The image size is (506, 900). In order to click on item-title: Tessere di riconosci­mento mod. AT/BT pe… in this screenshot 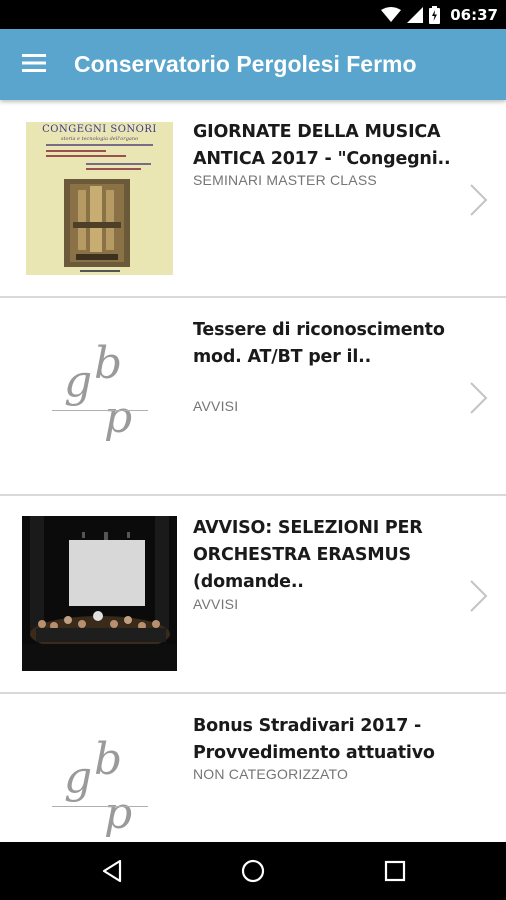, I will do `click(319, 343)`.